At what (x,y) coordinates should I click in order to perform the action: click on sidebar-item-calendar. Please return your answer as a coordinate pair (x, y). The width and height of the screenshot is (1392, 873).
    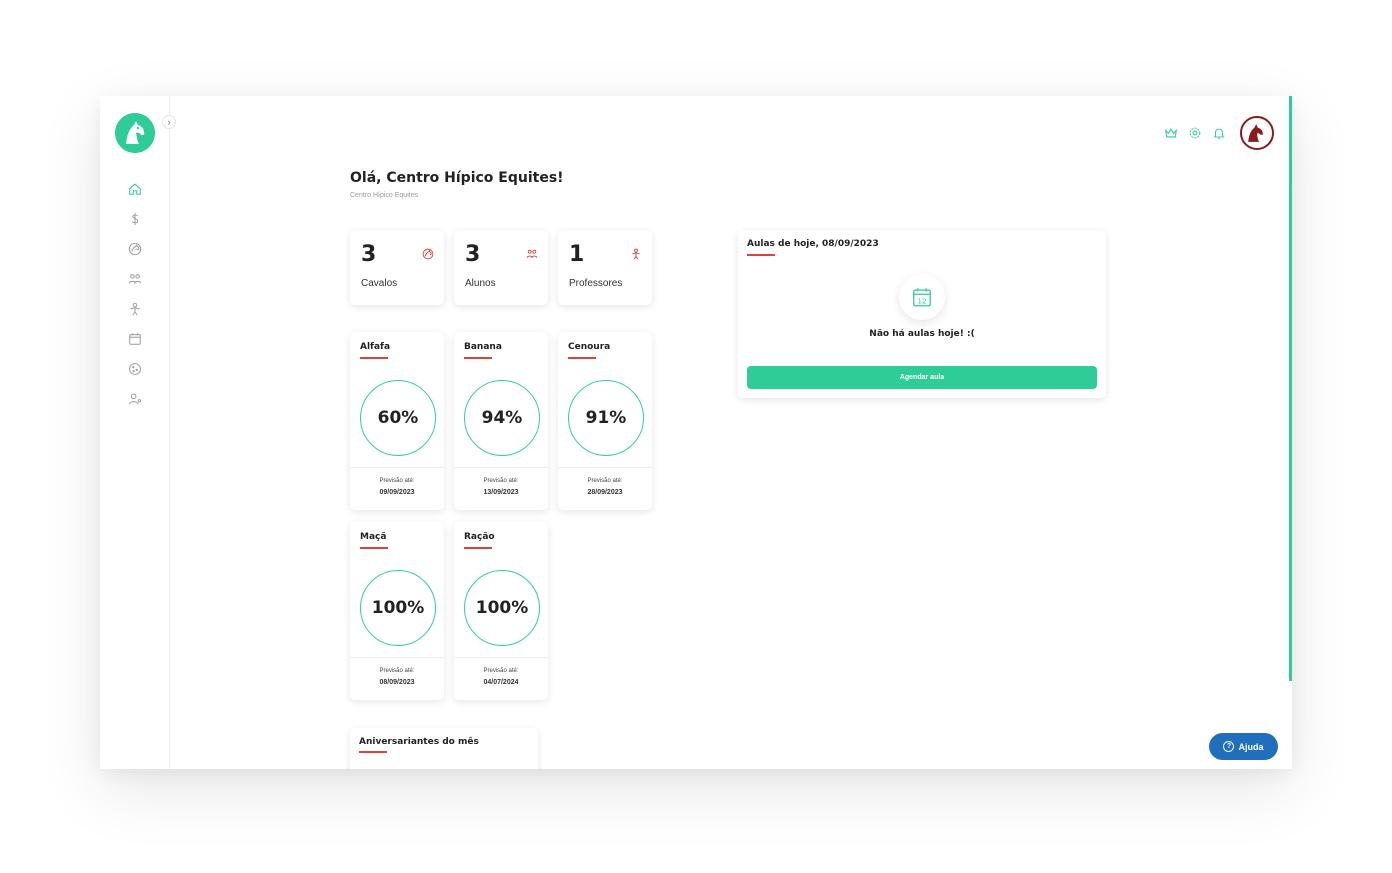
    Looking at the image, I should click on (135, 339).